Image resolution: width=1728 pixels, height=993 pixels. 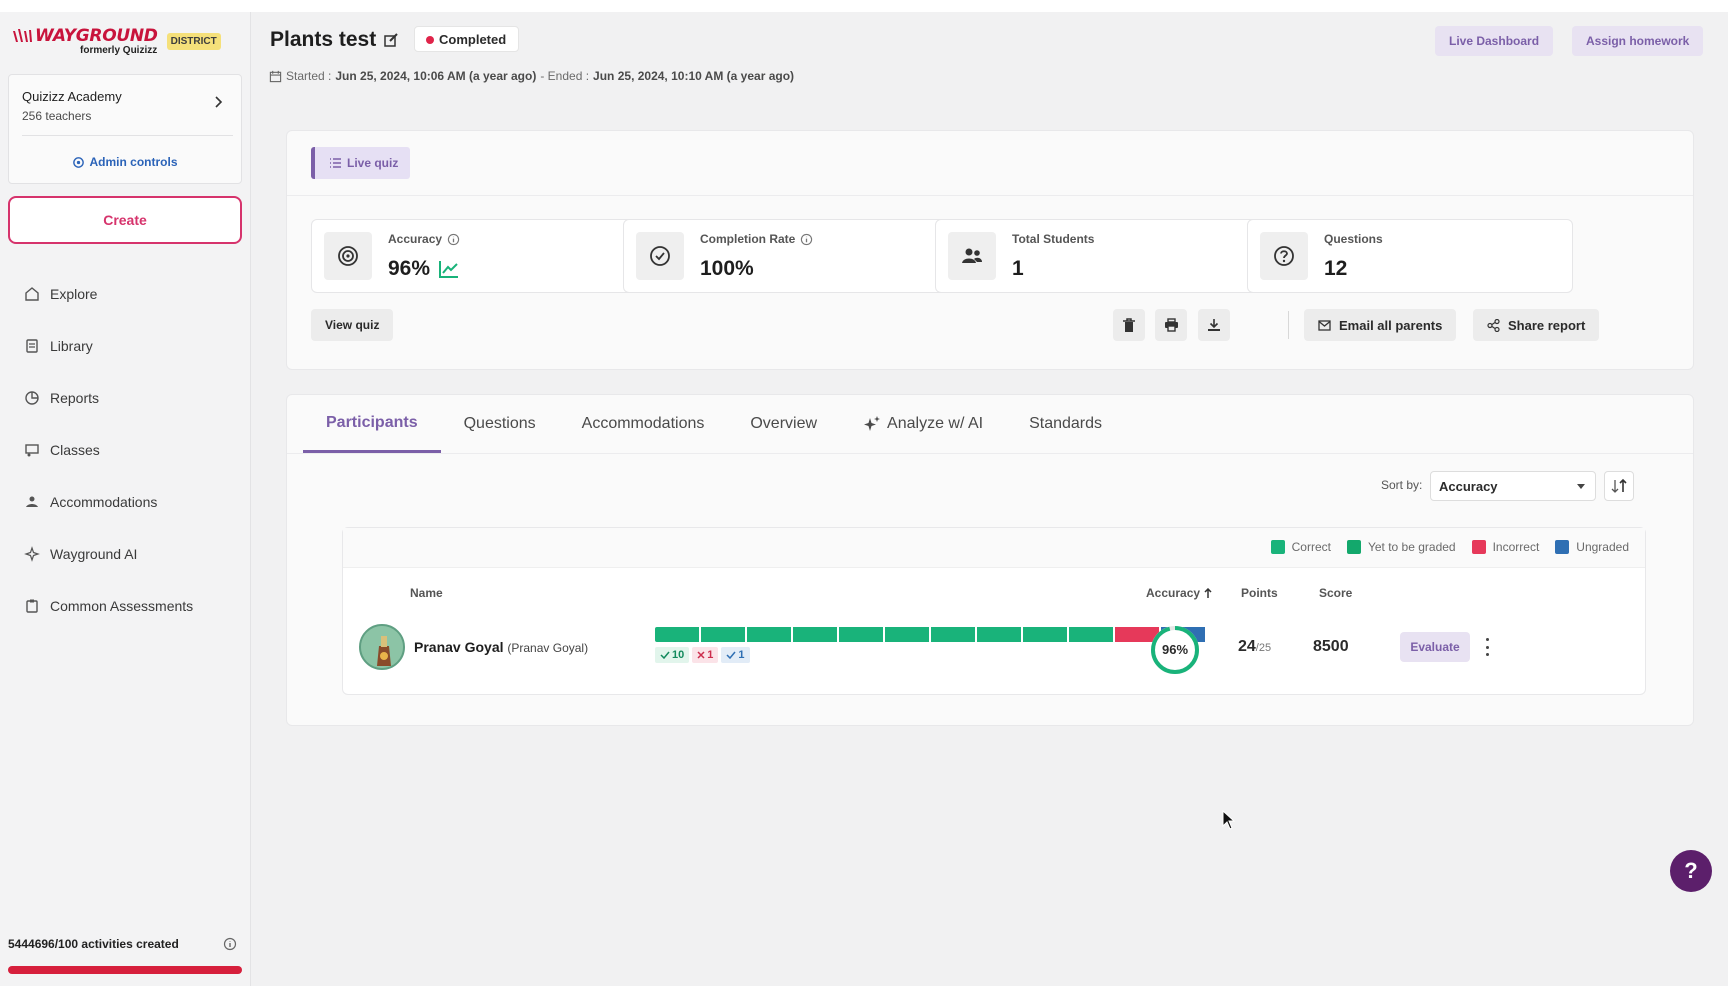 What do you see at coordinates (119, 50) in the screenshot?
I see `logo-subtitle: formerly Quizizz` at bounding box center [119, 50].